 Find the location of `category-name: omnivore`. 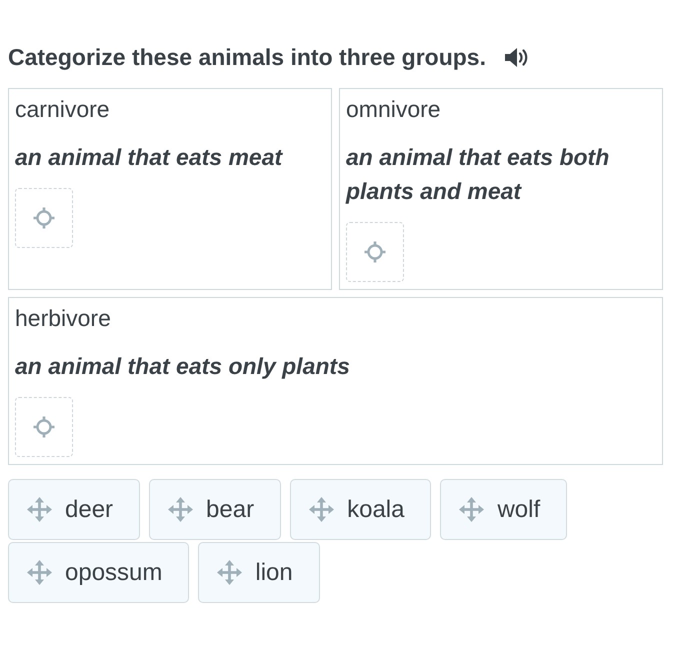

category-name: omnivore is located at coordinates (394, 109).